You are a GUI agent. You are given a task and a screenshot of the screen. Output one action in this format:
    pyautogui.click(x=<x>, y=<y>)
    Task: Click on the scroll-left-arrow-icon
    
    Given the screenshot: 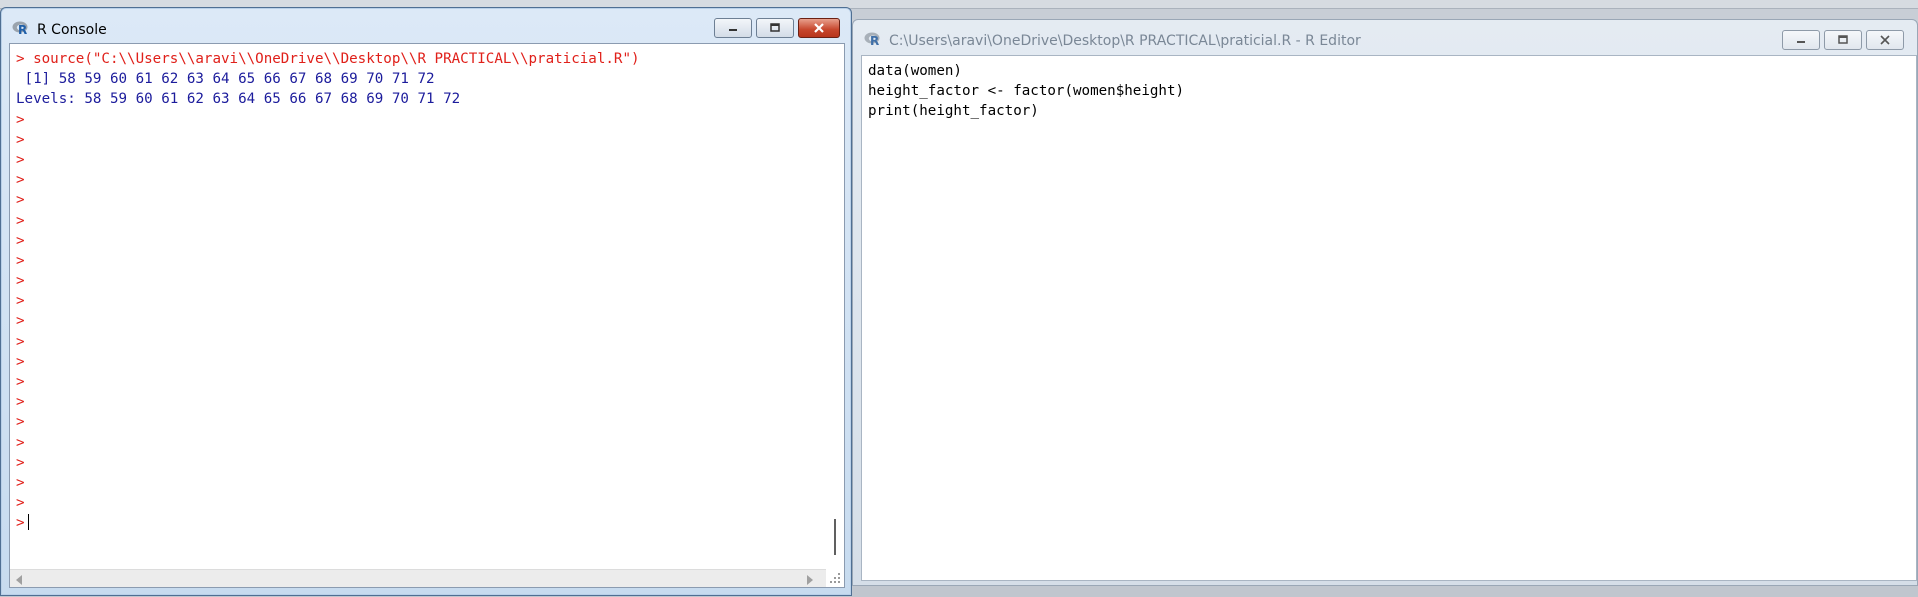 What is the action you would take?
    pyautogui.click(x=19, y=580)
    